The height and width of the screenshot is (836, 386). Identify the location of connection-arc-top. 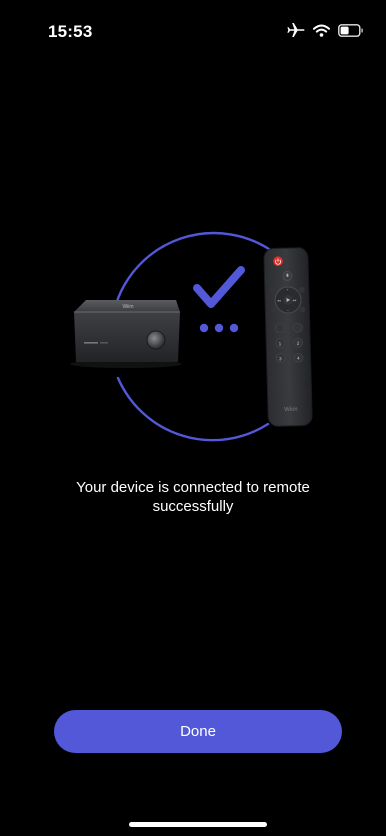
(194, 268).